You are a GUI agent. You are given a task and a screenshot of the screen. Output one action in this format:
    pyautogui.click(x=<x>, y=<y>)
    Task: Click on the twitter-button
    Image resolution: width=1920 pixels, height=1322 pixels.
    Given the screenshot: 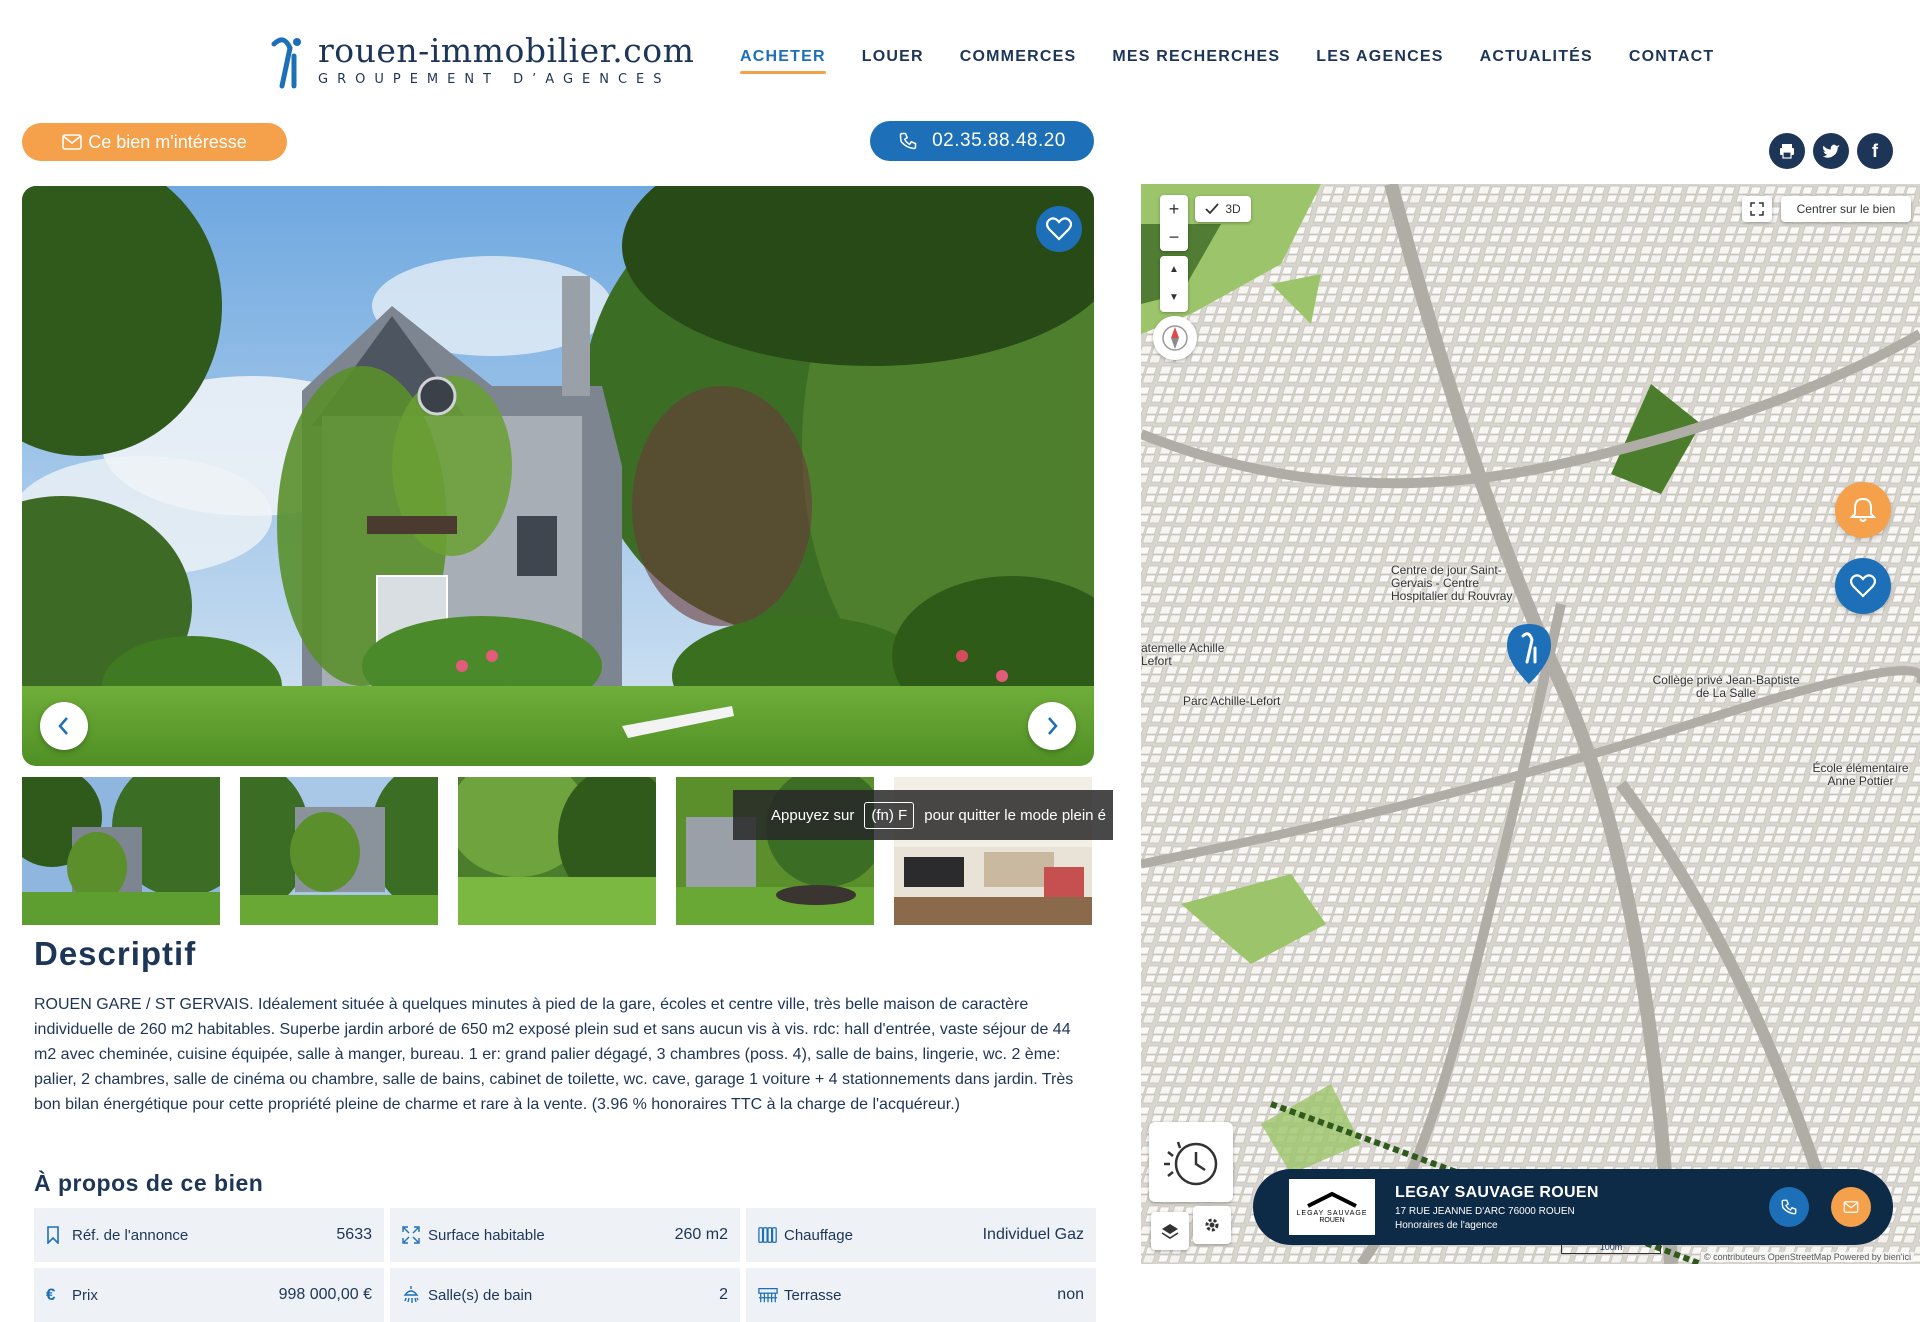 What is the action you would take?
    pyautogui.click(x=1831, y=151)
    